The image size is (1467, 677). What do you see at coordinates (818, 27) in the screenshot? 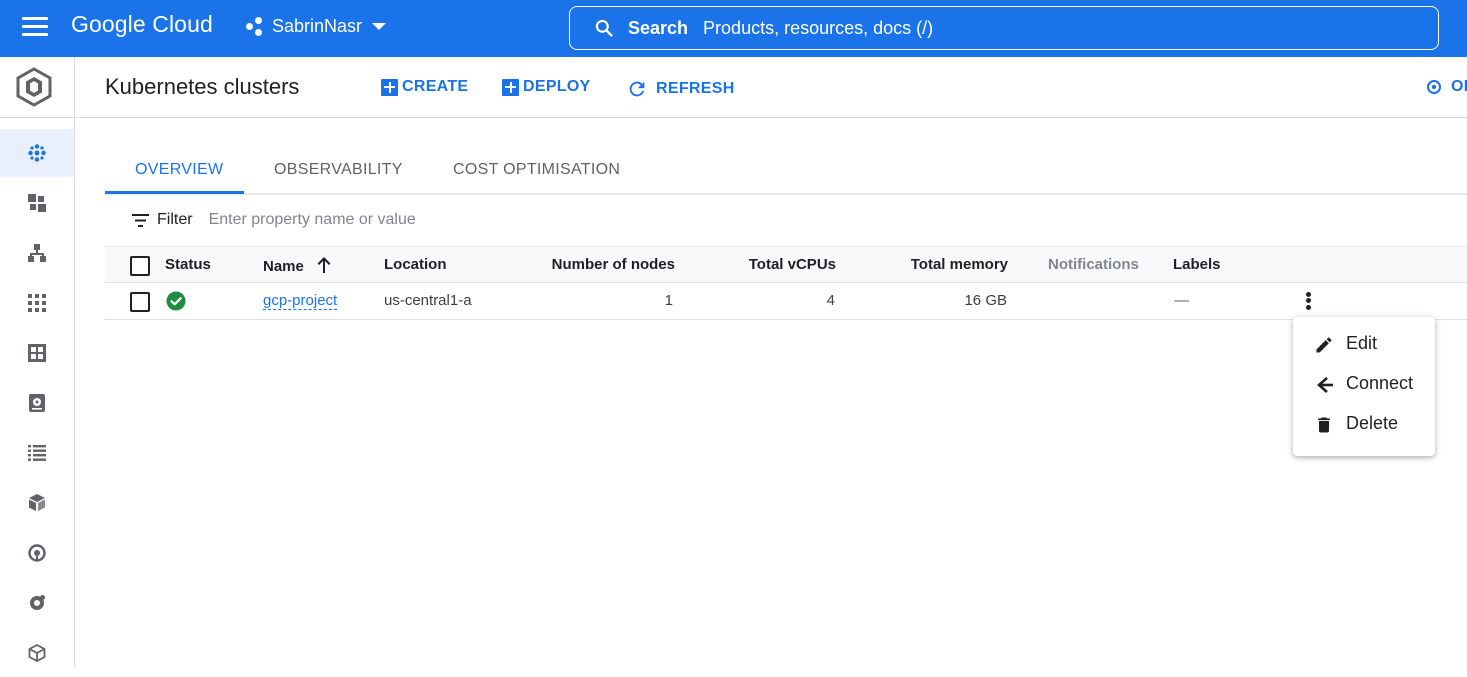
I see `search-placeholder: Products, resources, docs (/)` at bounding box center [818, 27].